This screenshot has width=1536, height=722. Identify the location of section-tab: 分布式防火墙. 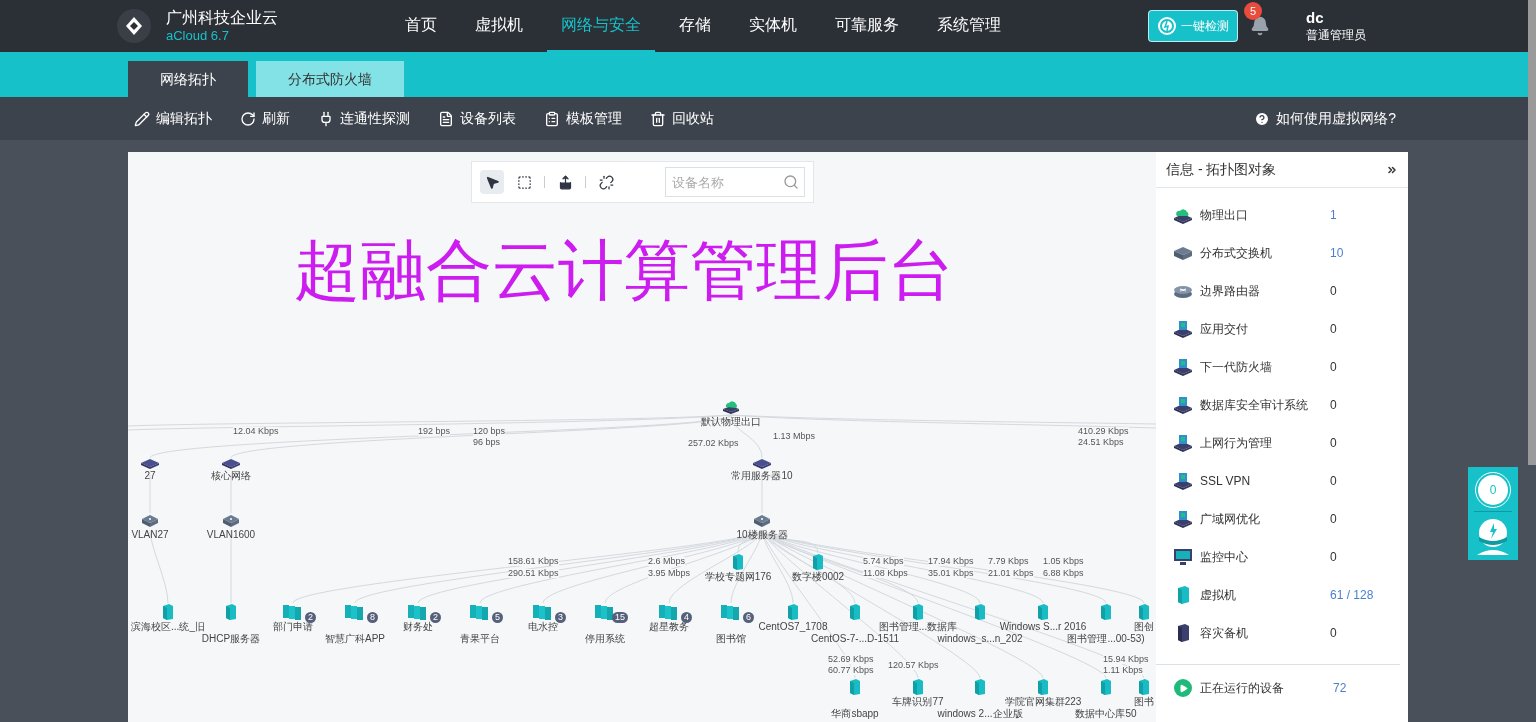
(330, 79).